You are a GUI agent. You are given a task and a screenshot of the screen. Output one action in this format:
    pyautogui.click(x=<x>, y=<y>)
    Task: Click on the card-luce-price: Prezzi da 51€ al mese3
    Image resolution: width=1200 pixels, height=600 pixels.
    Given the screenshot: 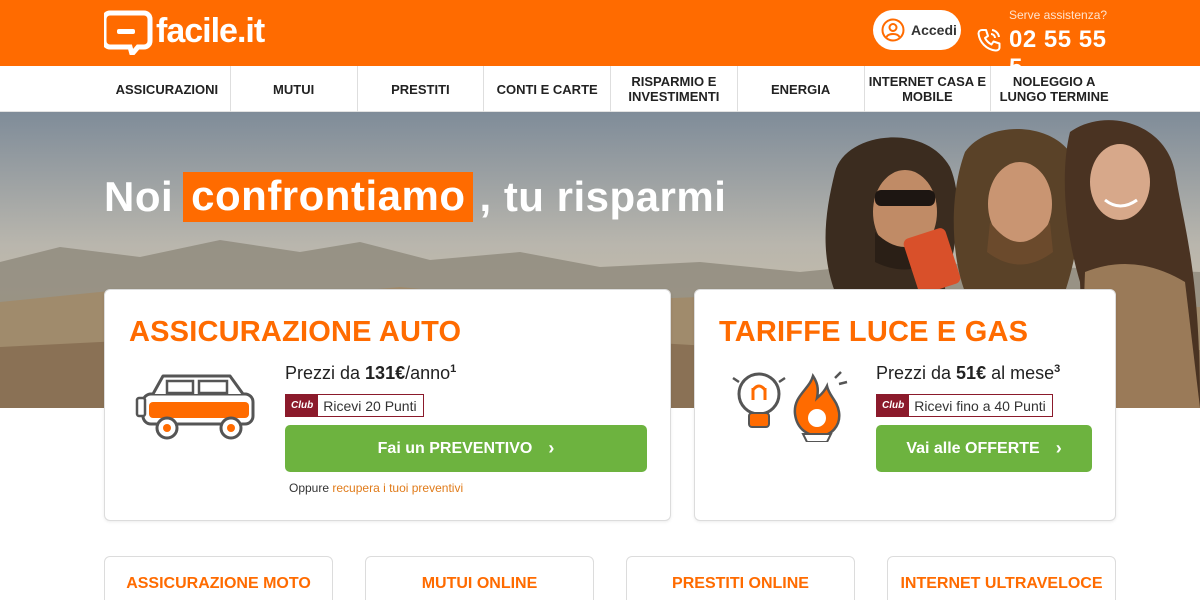 What is the action you would take?
    pyautogui.click(x=968, y=373)
    